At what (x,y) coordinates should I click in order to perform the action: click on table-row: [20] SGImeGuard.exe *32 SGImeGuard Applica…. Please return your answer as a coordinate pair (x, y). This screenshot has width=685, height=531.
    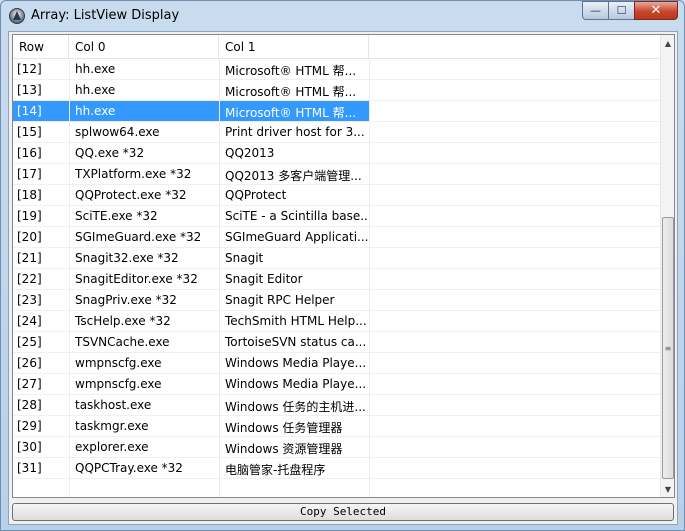
    Looking at the image, I should click on (337, 237).